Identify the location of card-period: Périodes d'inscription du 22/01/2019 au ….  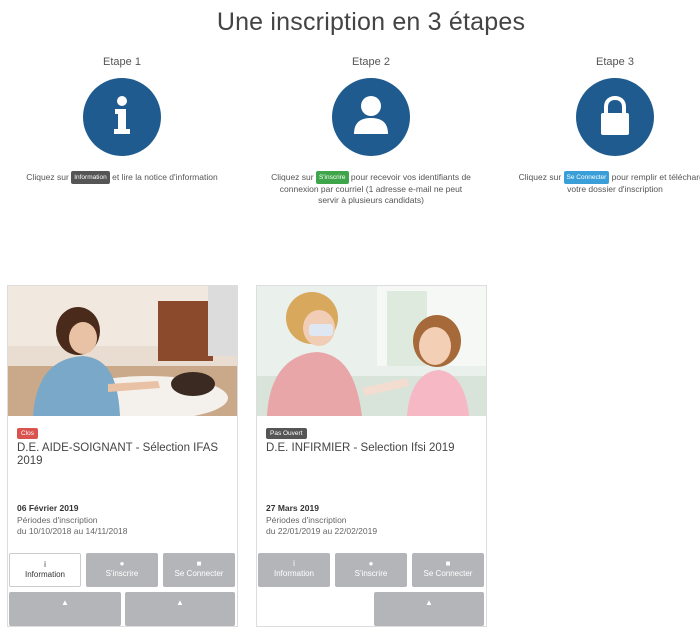
(321, 526).